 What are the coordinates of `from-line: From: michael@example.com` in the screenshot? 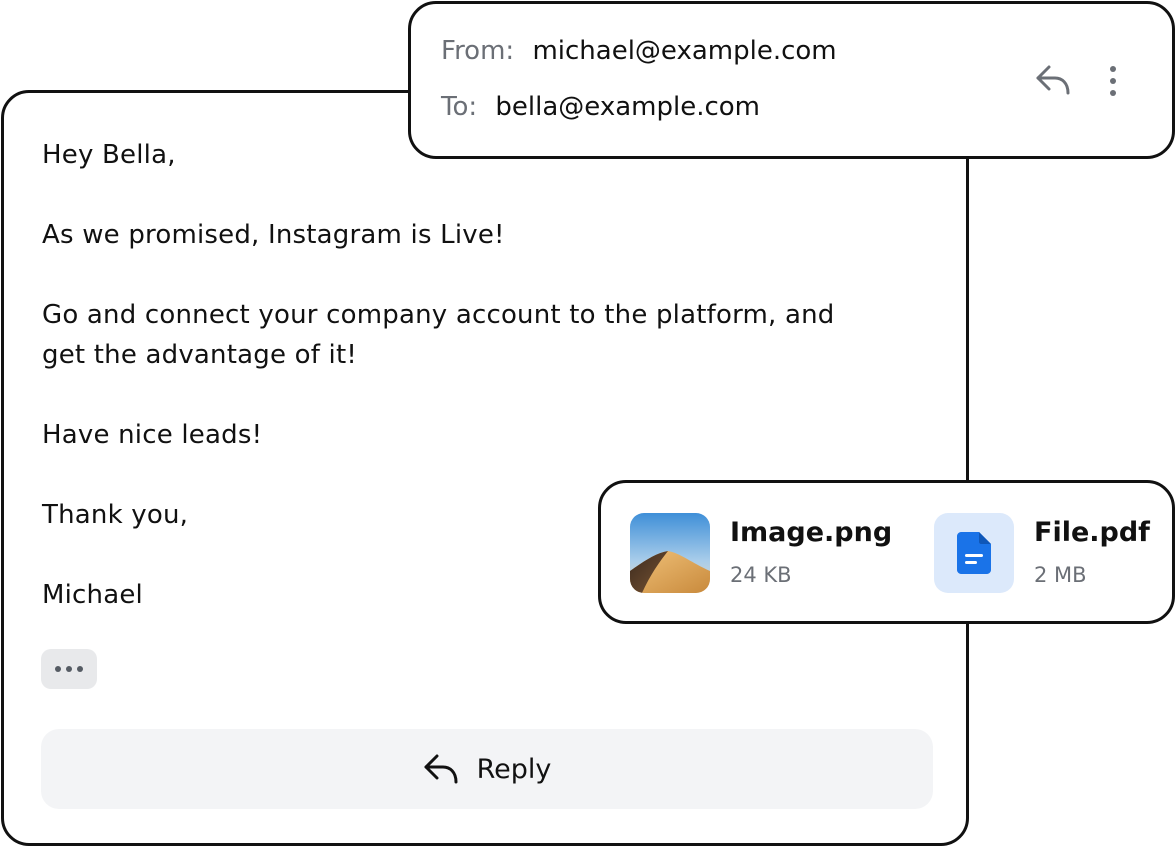 It's located at (639, 51).